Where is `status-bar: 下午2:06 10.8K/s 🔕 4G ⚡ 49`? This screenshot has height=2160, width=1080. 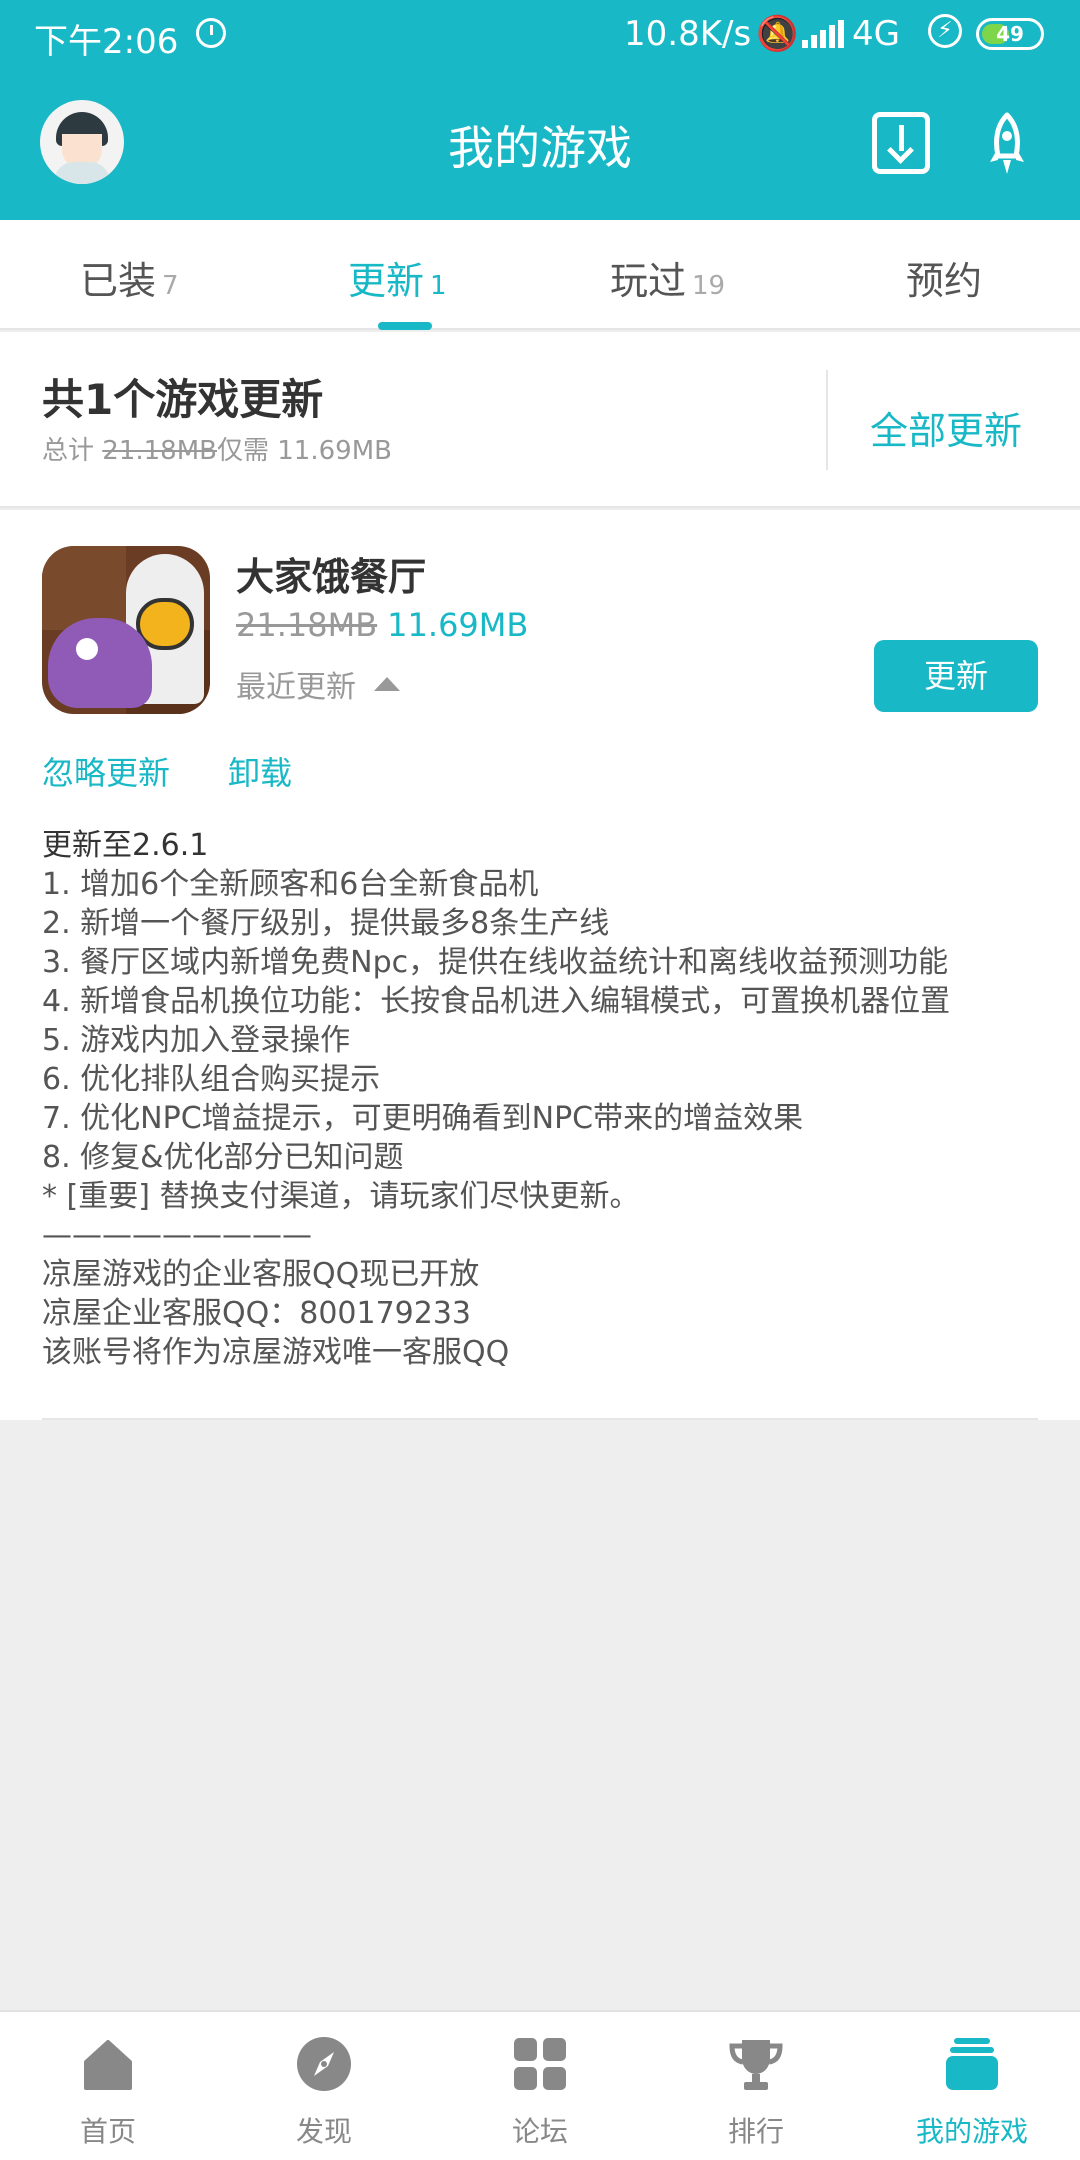 status-bar: 下午2:06 10.8K/s 🔕 4G ⚡ 49 is located at coordinates (540, 35).